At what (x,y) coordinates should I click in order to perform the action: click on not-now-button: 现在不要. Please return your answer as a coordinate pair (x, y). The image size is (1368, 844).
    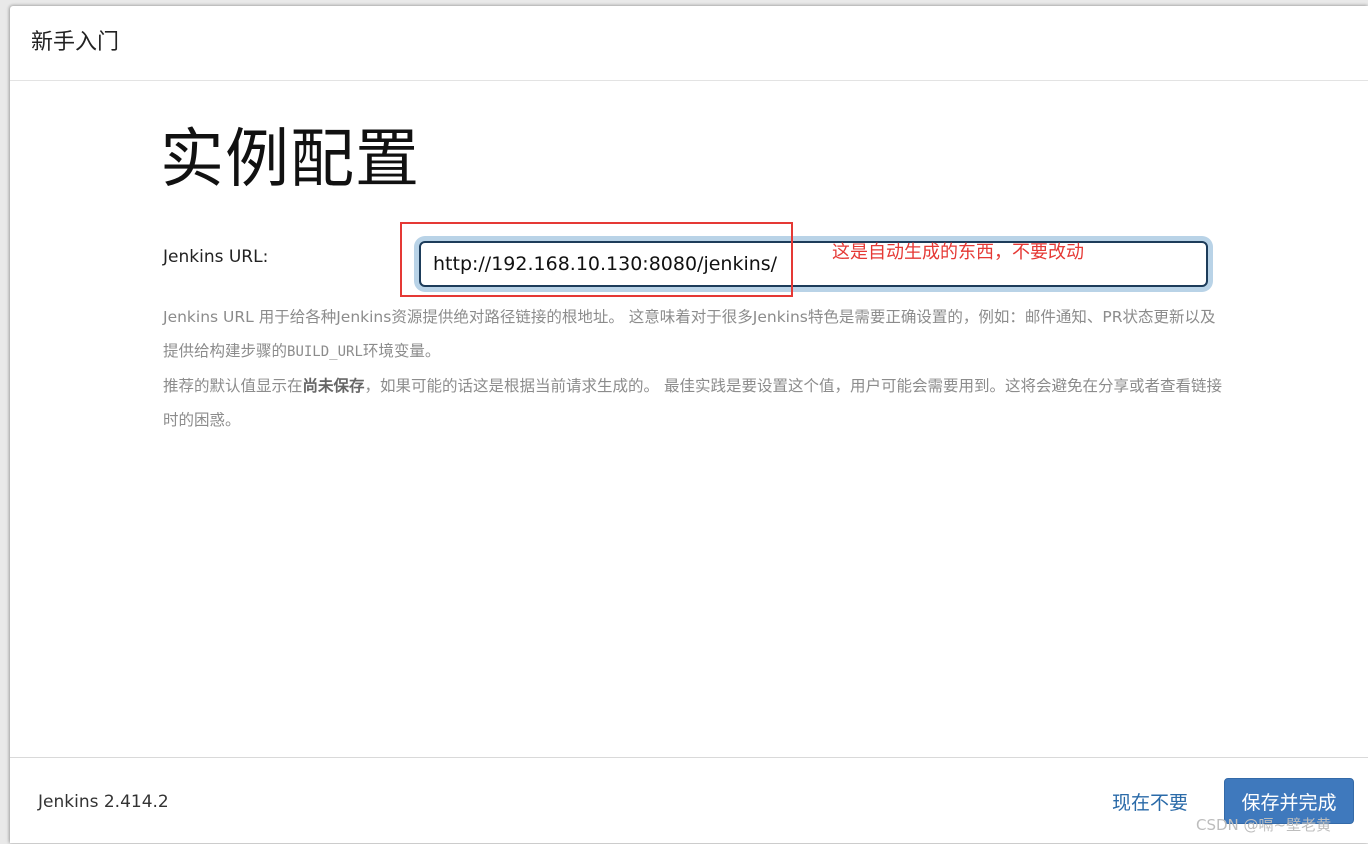
    Looking at the image, I should click on (1150, 803).